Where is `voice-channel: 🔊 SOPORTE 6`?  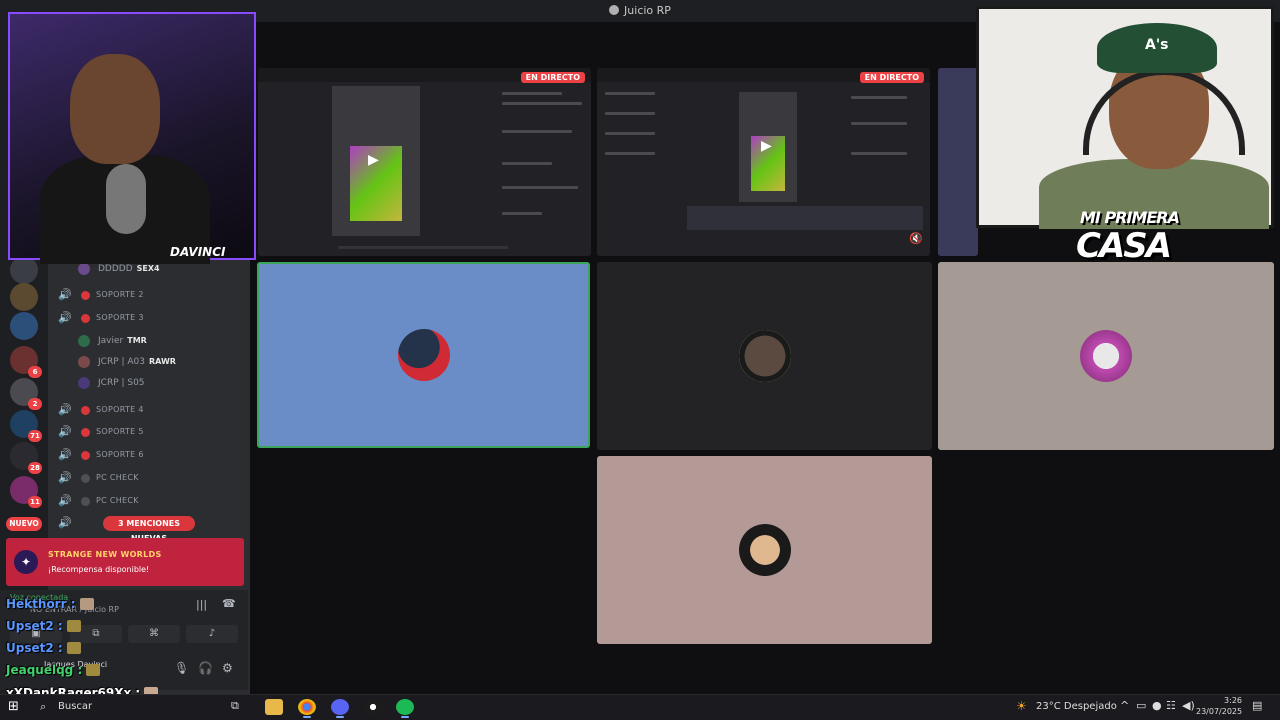
voice-channel: 🔊 SOPORTE 6 is located at coordinates (148, 455).